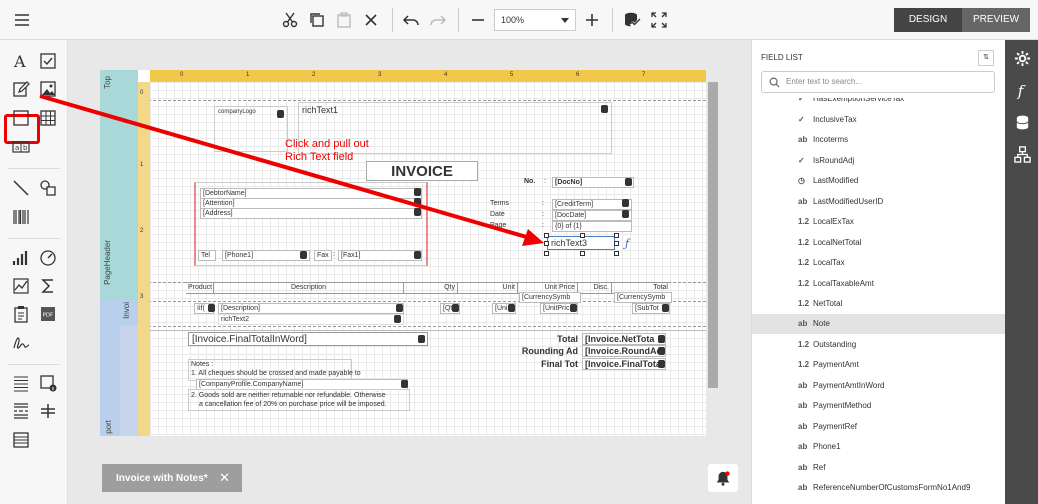 The width and height of the screenshot is (1038, 504). What do you see at coordinates (782, 57) in the screenshot?
I see `field-list-title: FIELD LIST` at bounding box center [782, 57].